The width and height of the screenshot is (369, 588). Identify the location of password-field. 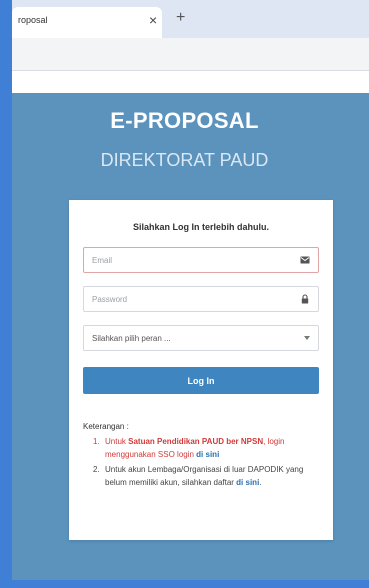
(201, 299).